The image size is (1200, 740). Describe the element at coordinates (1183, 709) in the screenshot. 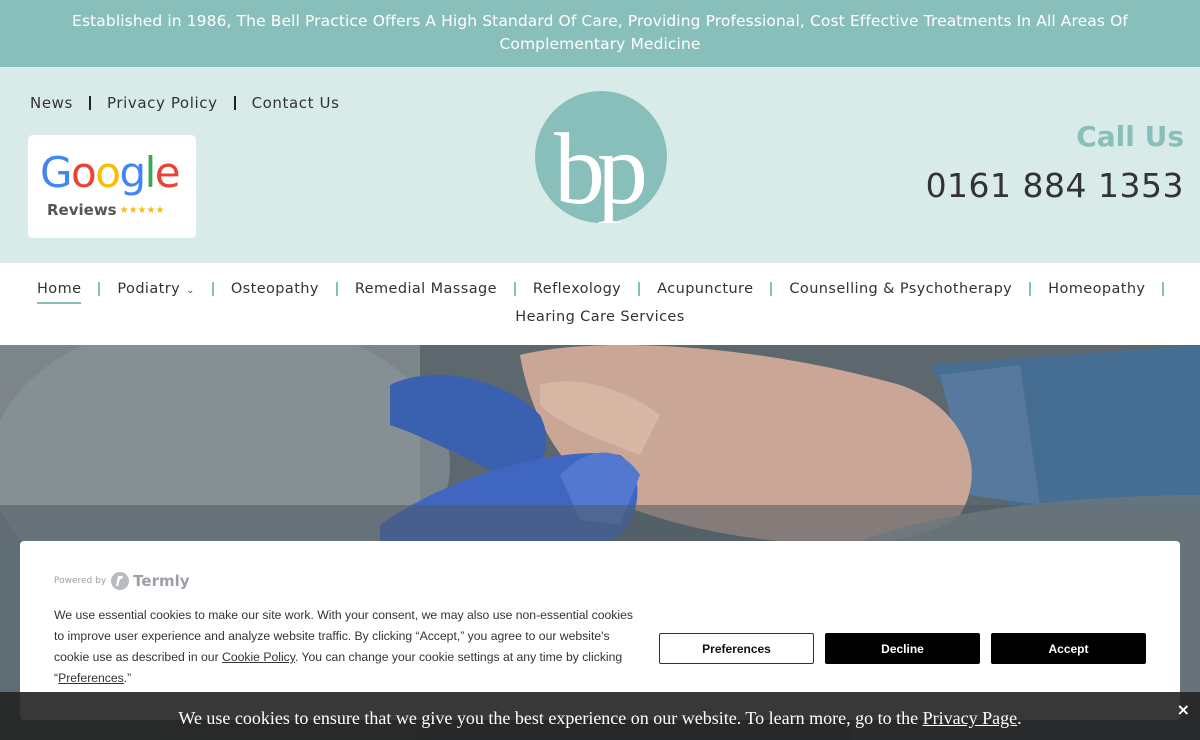

I see `close-icon: ×` at that location.